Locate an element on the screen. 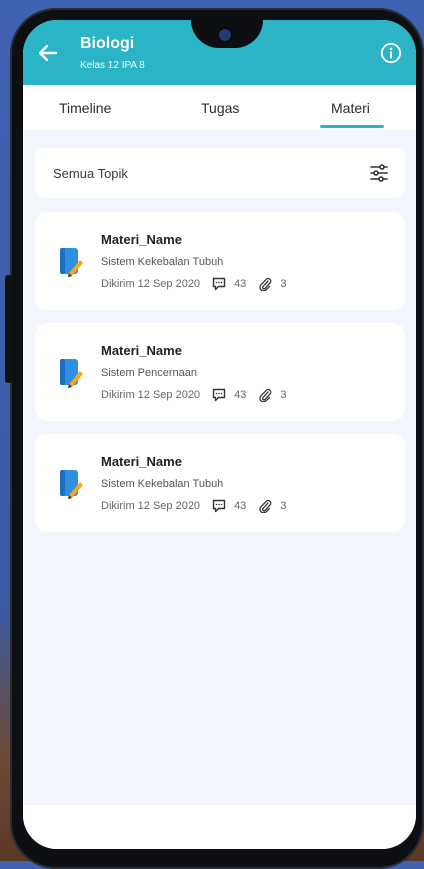 The width and height of the screenshot is (424, 869). active-tab-indicator is located at coordinates (352, 126).